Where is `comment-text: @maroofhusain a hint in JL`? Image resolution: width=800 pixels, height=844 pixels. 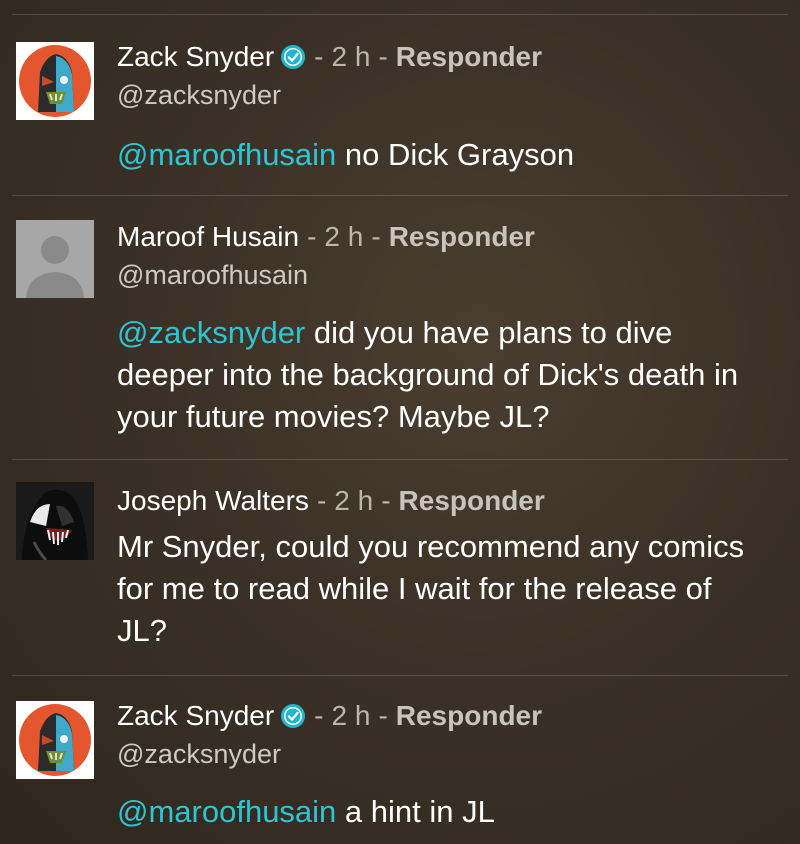
comment-text: @maroofhusain a hint in JL is located at coordinates (443, 812).